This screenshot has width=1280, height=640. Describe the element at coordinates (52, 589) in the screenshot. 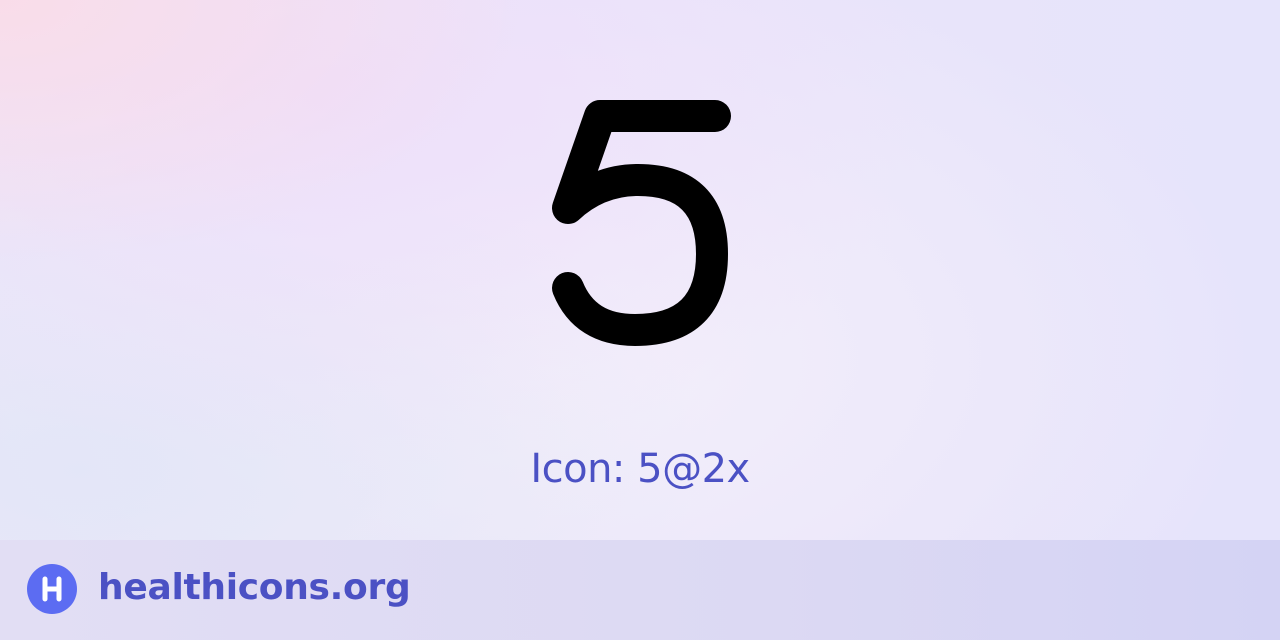

I see `healthicons-logo-icon` at that location.